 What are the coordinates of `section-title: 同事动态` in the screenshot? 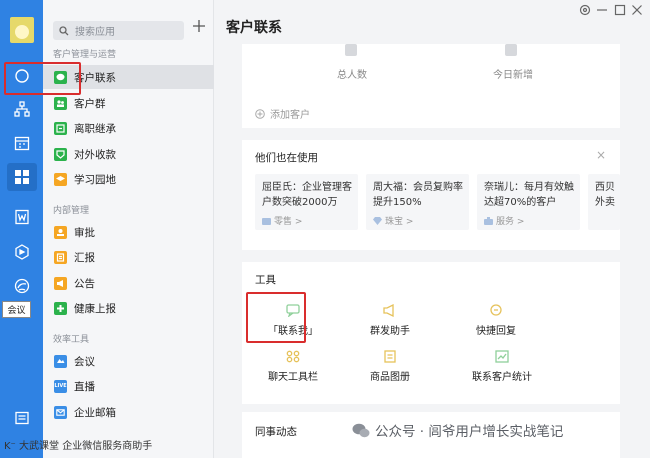 It's located at (276, 432).